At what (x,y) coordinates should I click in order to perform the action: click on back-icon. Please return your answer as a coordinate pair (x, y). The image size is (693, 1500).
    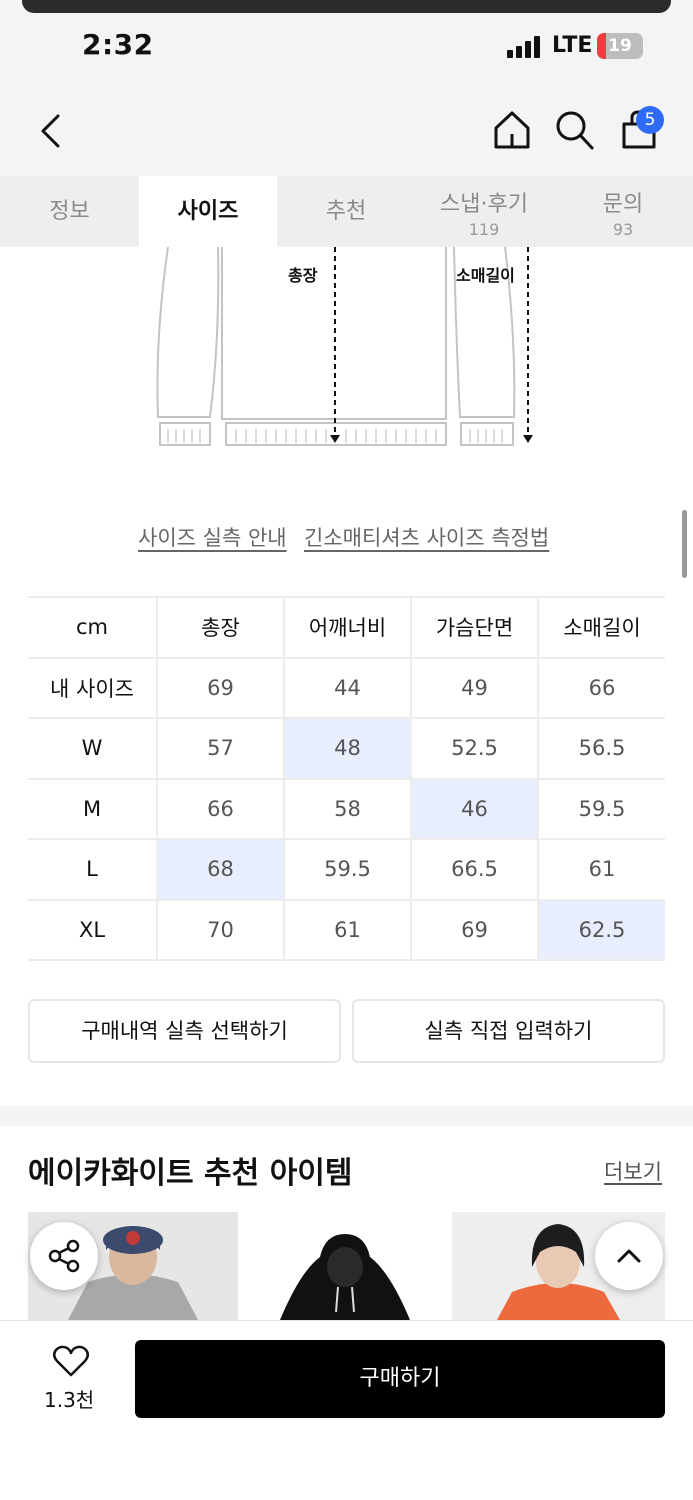
    Looking at the image, I should click on (51, 131).